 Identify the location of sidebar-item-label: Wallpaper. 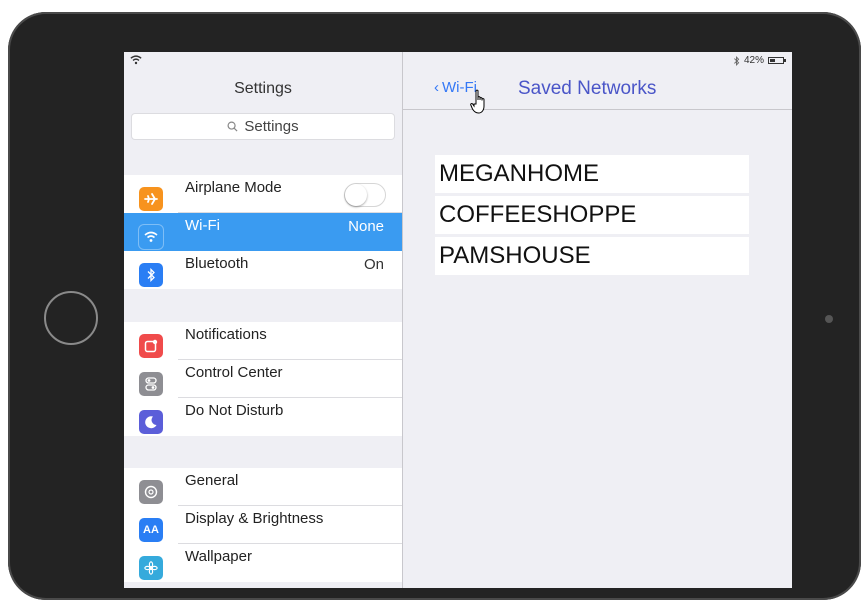
(218, 556).